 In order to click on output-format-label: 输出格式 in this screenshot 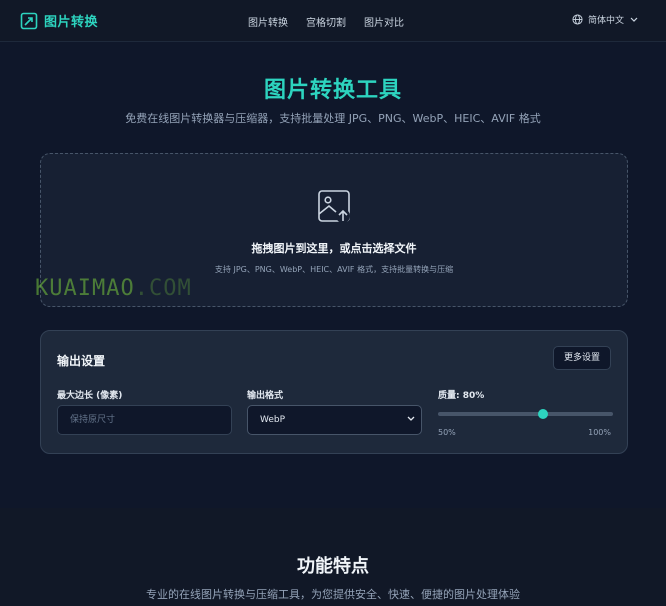, I will do `click(265, 396)`.